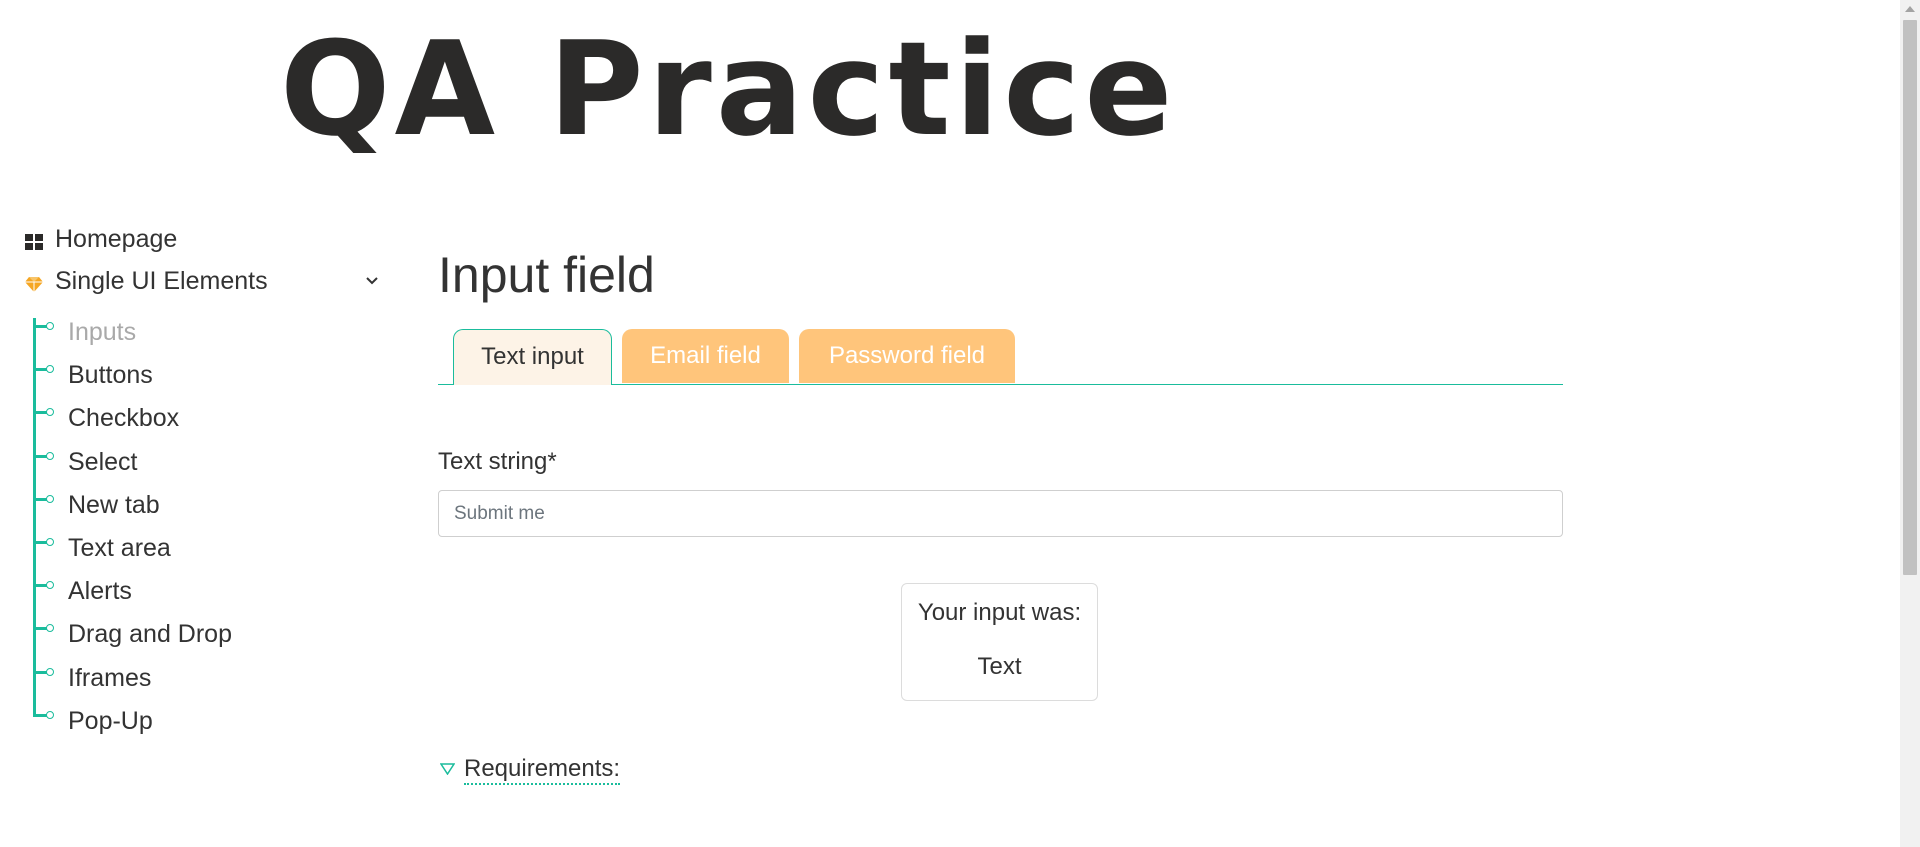 The width and height of the screenshot is (1920, 847). I want to click on sidebar-item-pop-up: Pop-Up, so click(132, 721).